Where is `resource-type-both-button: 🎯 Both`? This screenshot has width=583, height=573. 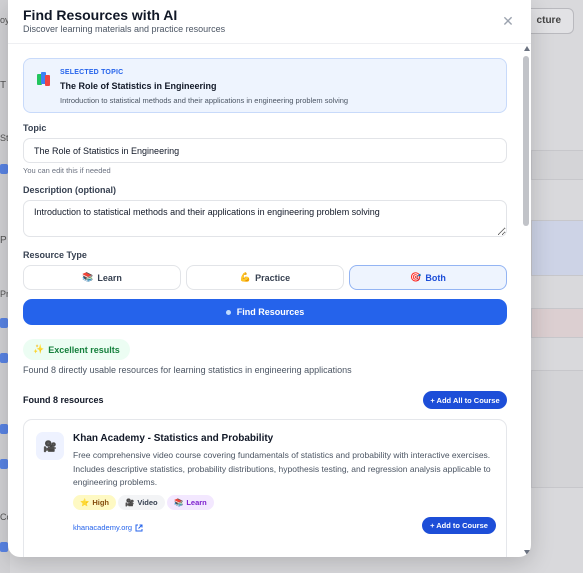 resource-type-both-button: 🎯 Both is located at coordinates (428, 277).